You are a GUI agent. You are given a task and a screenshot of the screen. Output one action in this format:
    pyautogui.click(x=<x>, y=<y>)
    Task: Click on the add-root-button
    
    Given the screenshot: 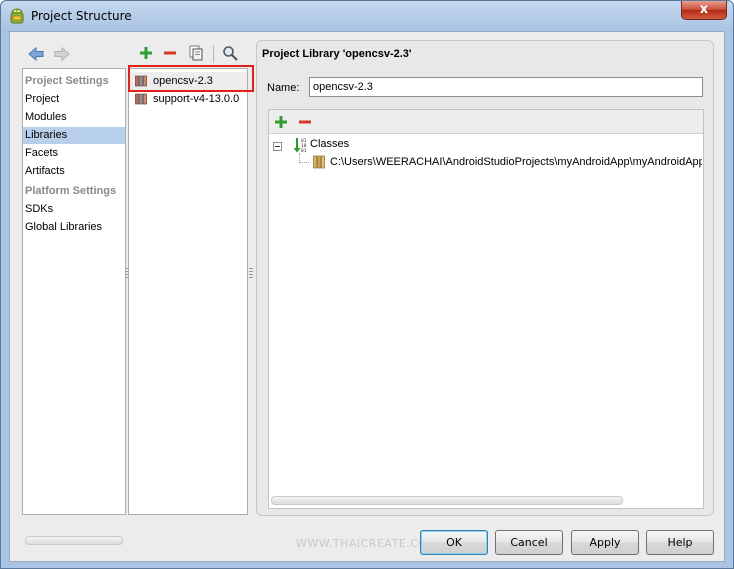 What is the action you would take?
    pyautogui.click(x=281, y=122)
    